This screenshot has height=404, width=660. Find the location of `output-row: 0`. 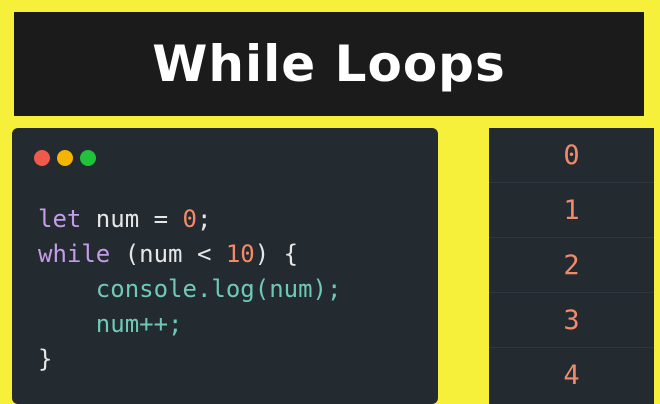

output-row: 0 is located at coordinates (571, 155).